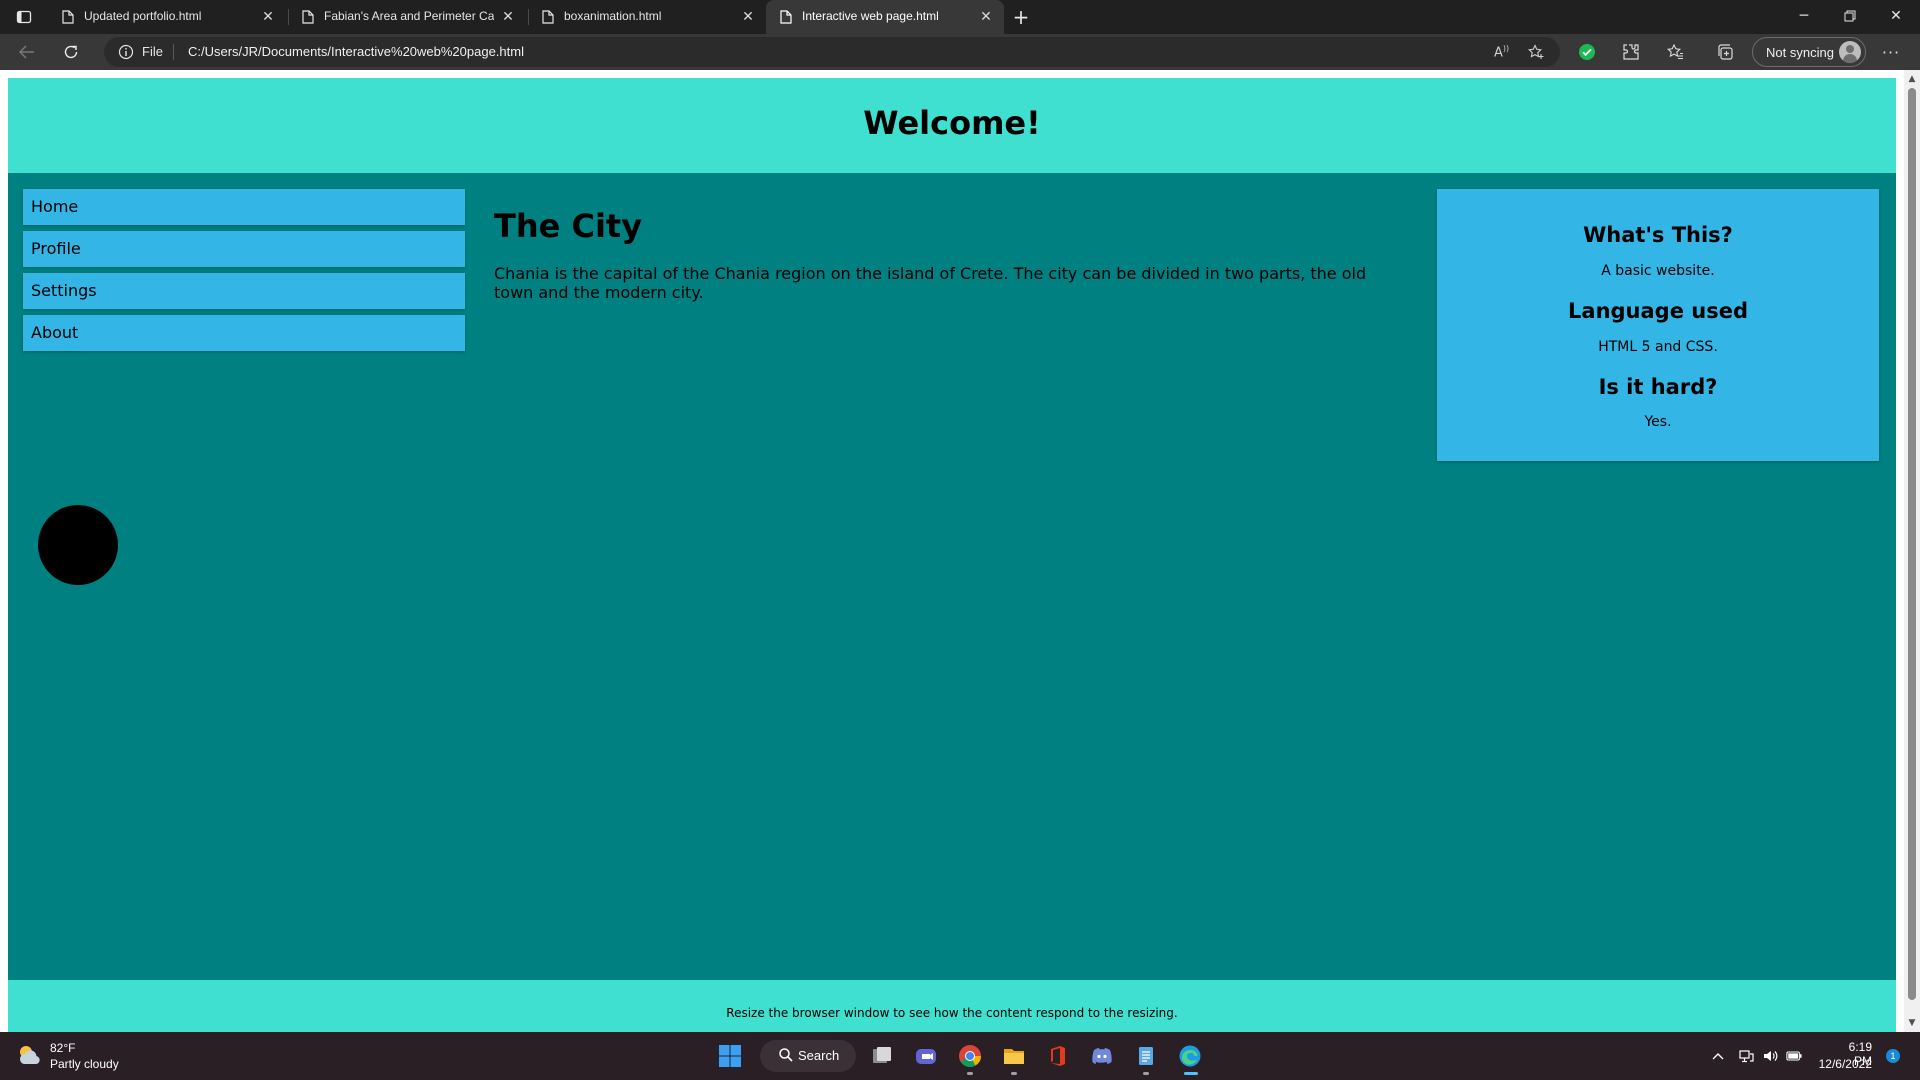 The image size is (1920, 1080). What do you see at coordinates (1891, 52) in the screenshot?
I see `more-icon: ···` at bounding box center [1891, 52].